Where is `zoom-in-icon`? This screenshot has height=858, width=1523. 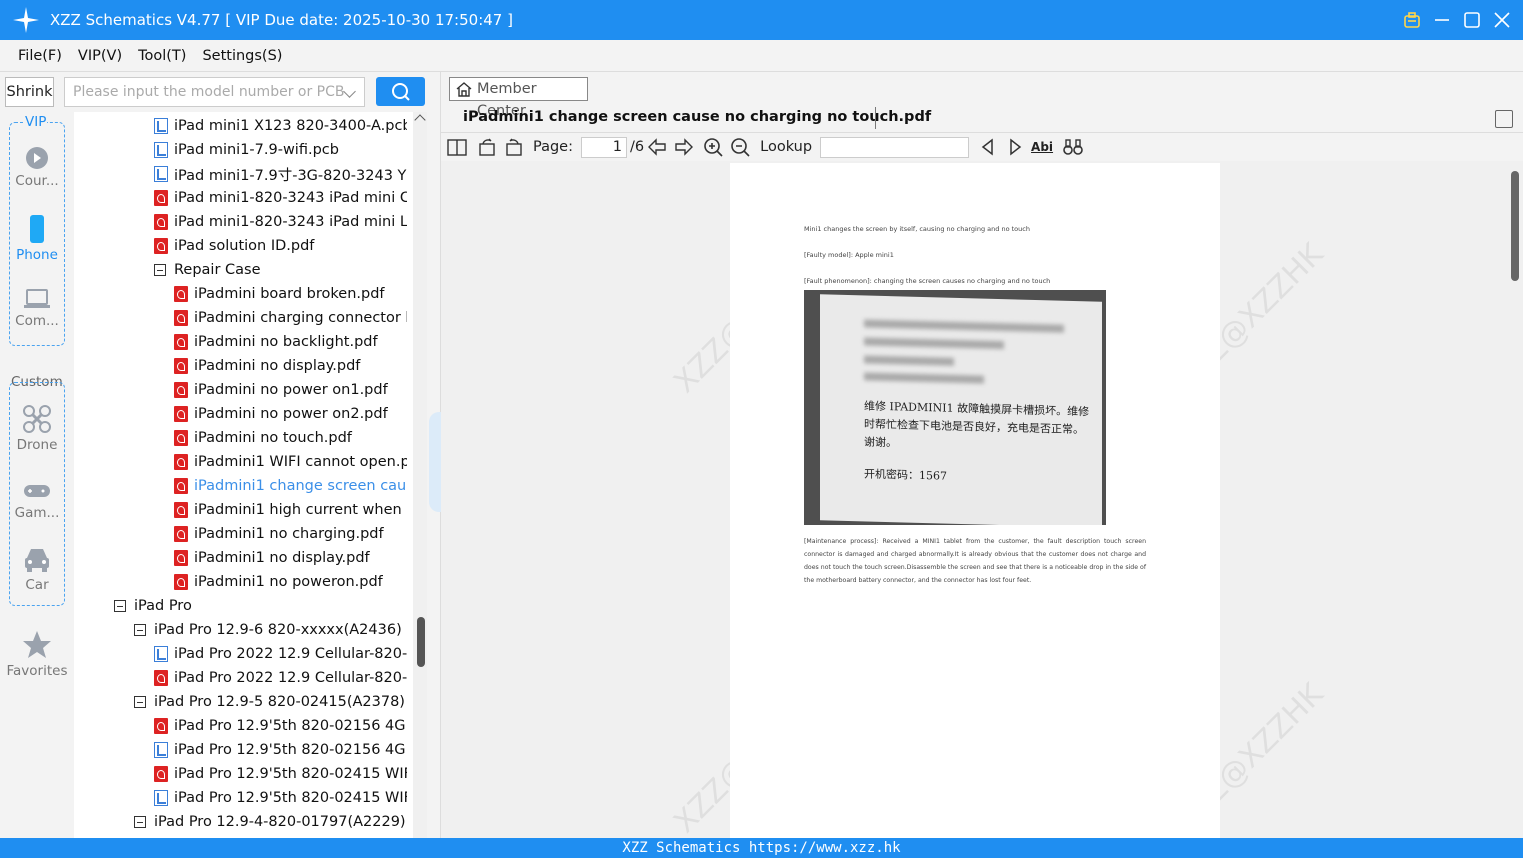 zoom-in-icon is located at coordinates (714, 147).